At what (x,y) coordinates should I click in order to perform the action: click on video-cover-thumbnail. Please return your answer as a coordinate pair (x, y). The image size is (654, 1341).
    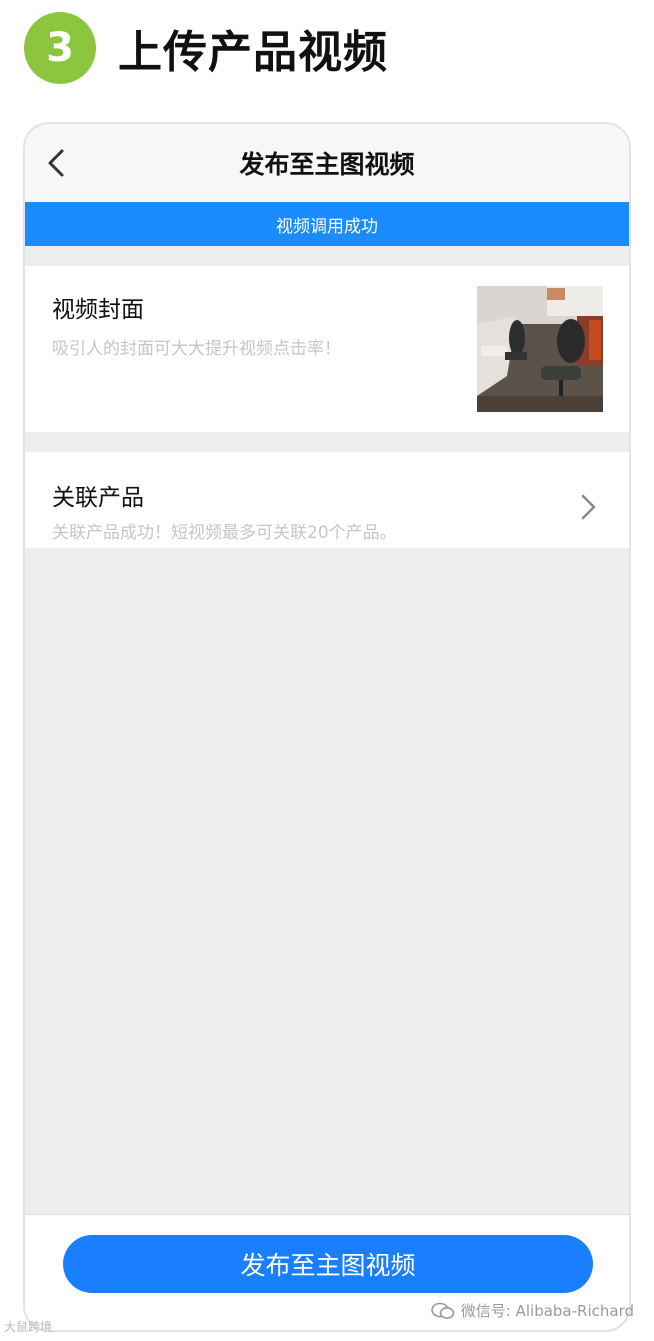
    Looking at the image, I should click on (540, 349).